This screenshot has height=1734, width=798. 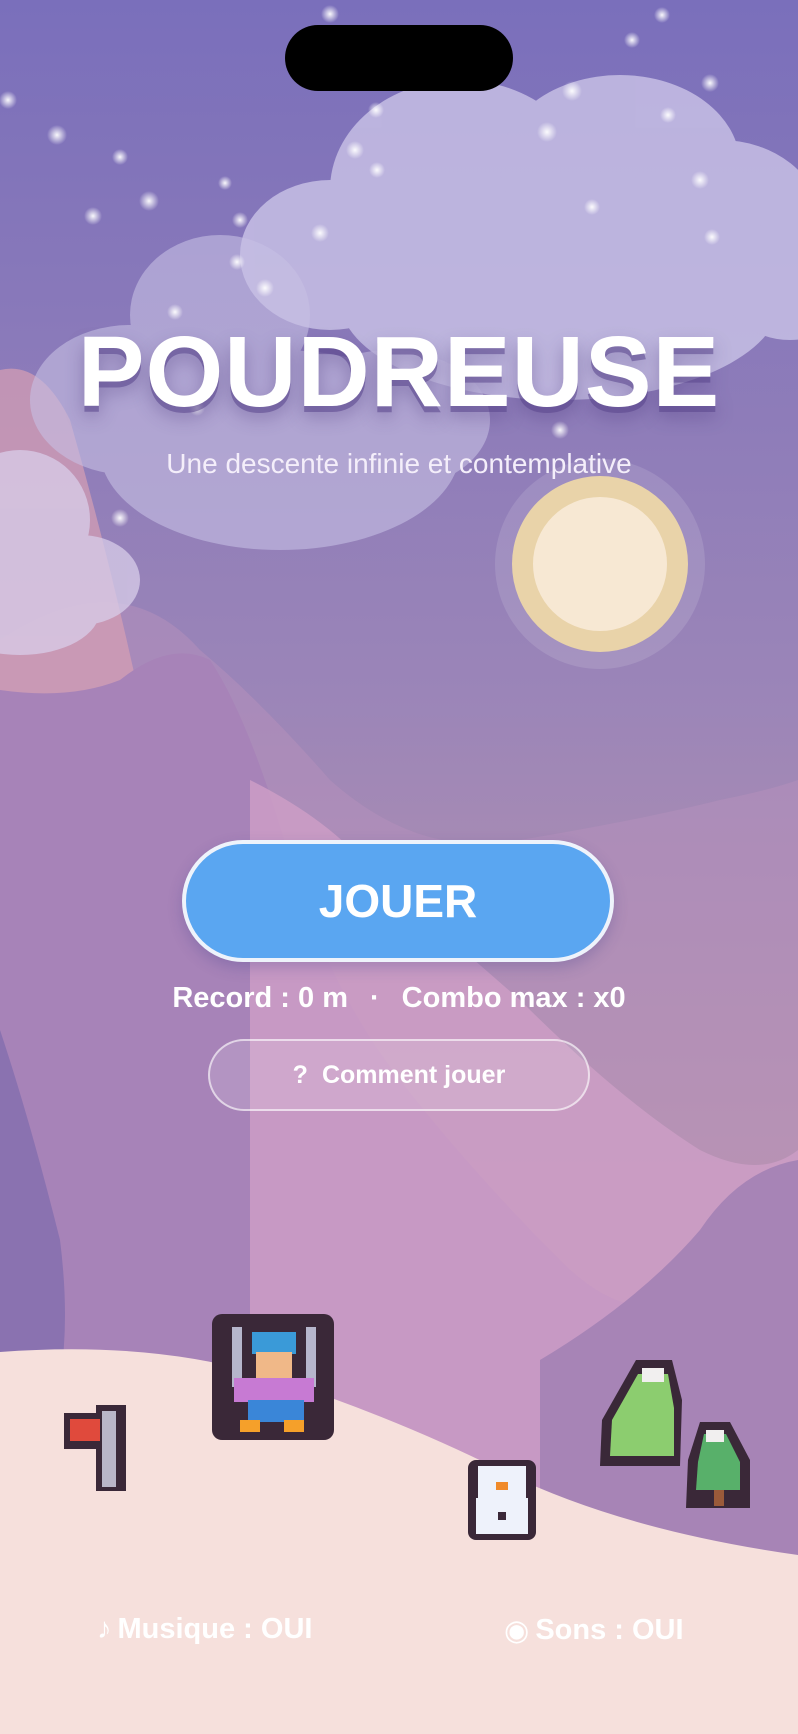 I want to click on how-to-play-label: Comment jouer, so click(x=413, y=1074).